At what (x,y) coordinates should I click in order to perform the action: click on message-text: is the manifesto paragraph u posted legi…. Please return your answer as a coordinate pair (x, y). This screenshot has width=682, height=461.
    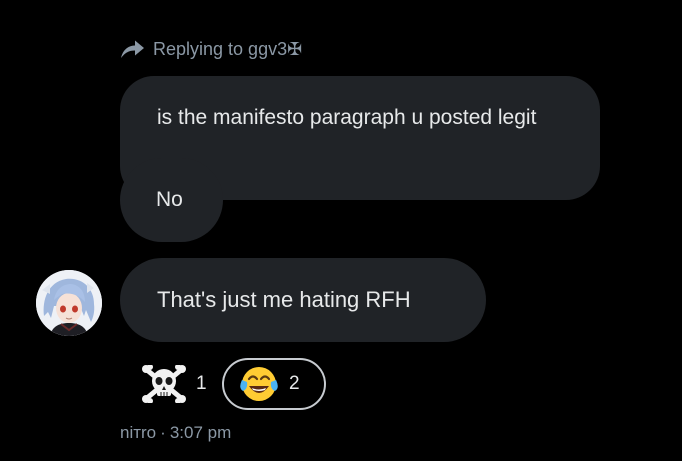
    Looking at the image, I should click on (347, 117).